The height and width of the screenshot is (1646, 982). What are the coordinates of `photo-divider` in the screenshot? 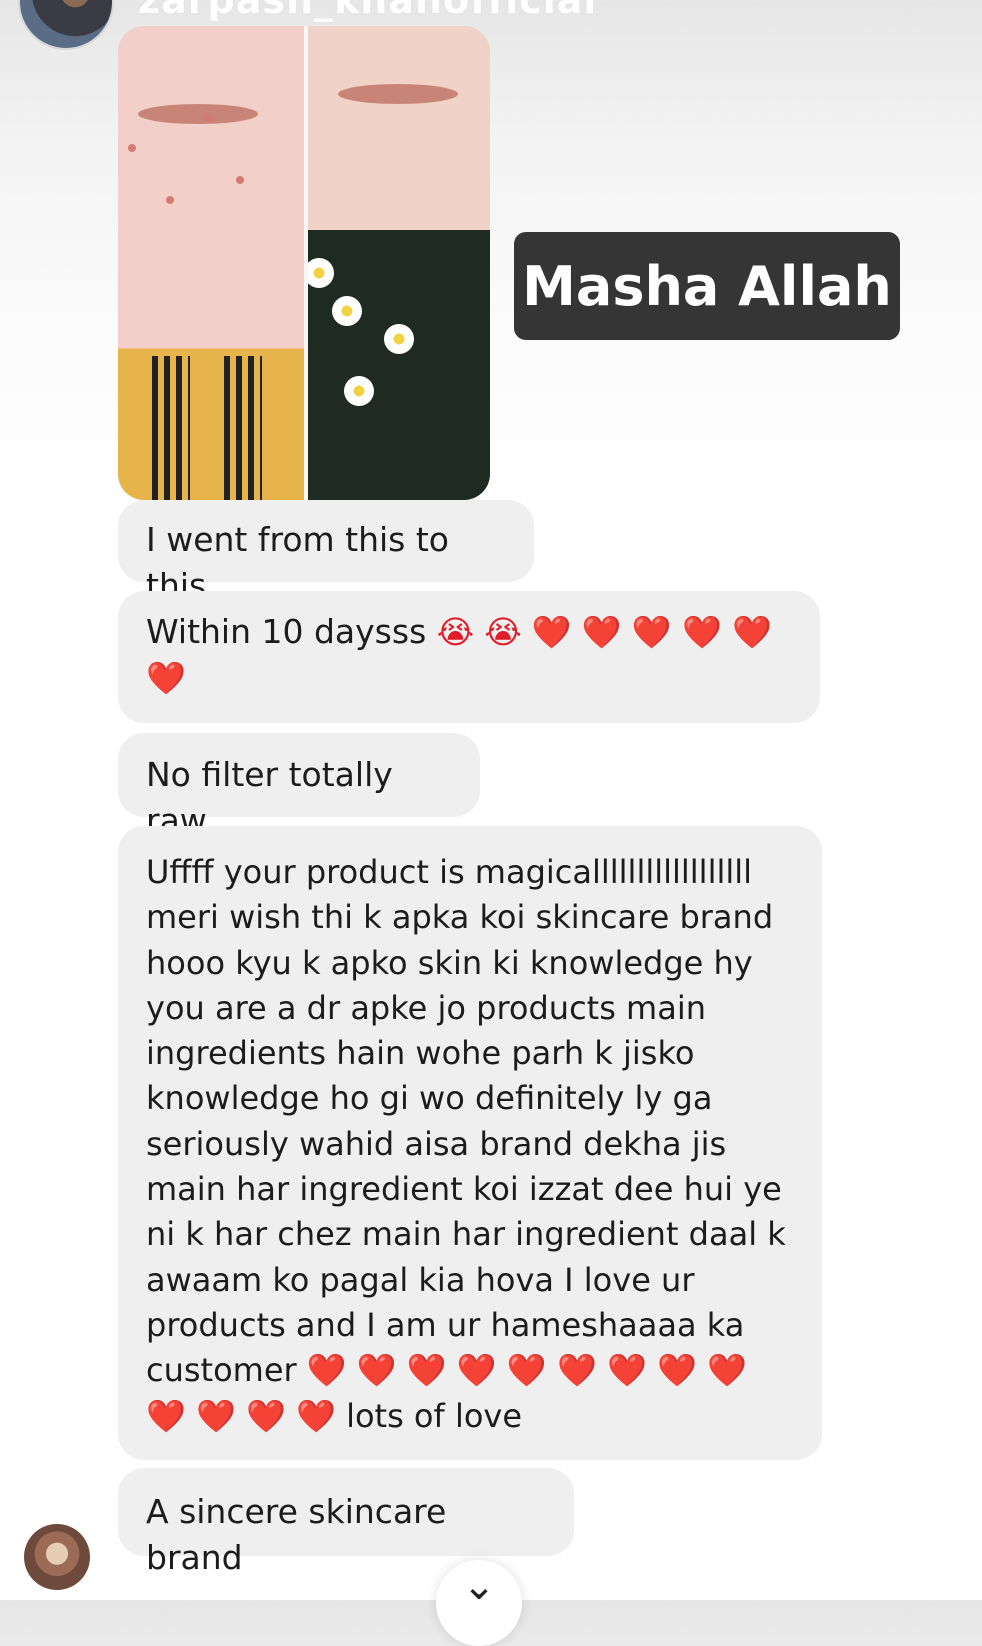 It's located at (306, 263).